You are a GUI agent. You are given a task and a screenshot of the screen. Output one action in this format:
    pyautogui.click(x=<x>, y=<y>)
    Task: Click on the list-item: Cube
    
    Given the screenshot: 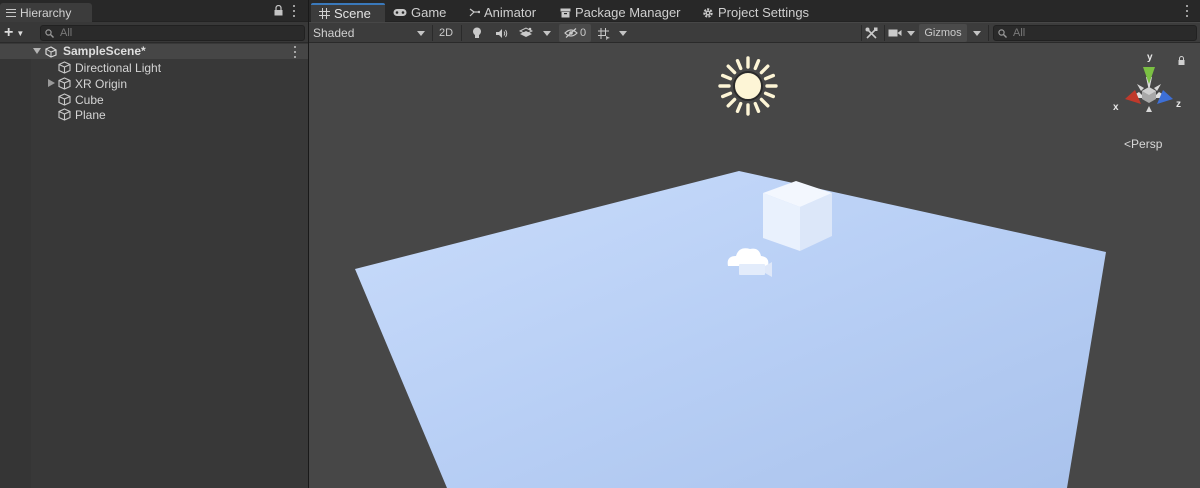 What is the action you would take?
    pyautogui.click(x=76, y=99)
    